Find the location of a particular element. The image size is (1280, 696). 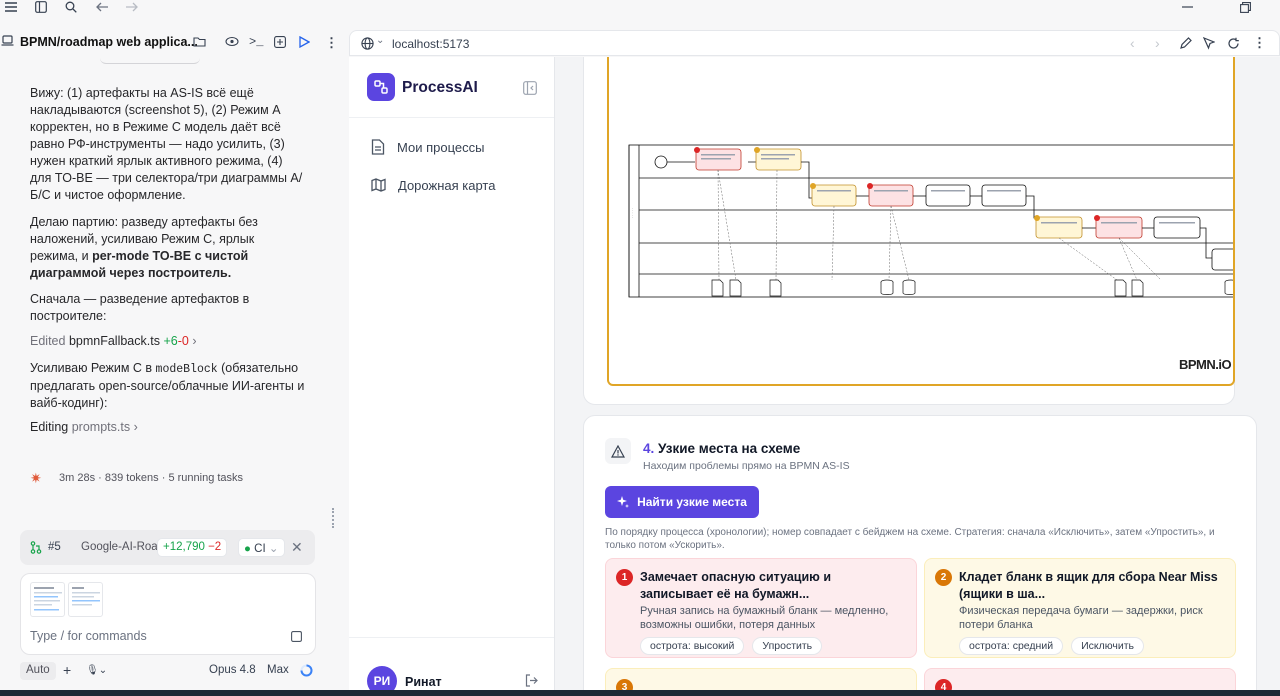

collapse-sidebar-icon is located at coordinates (530, 88).